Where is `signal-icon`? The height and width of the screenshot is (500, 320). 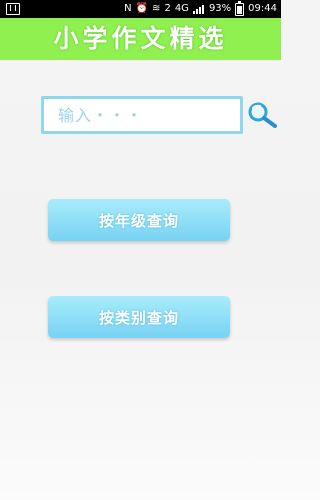 signal-icon is located at coordinates (198, 9).